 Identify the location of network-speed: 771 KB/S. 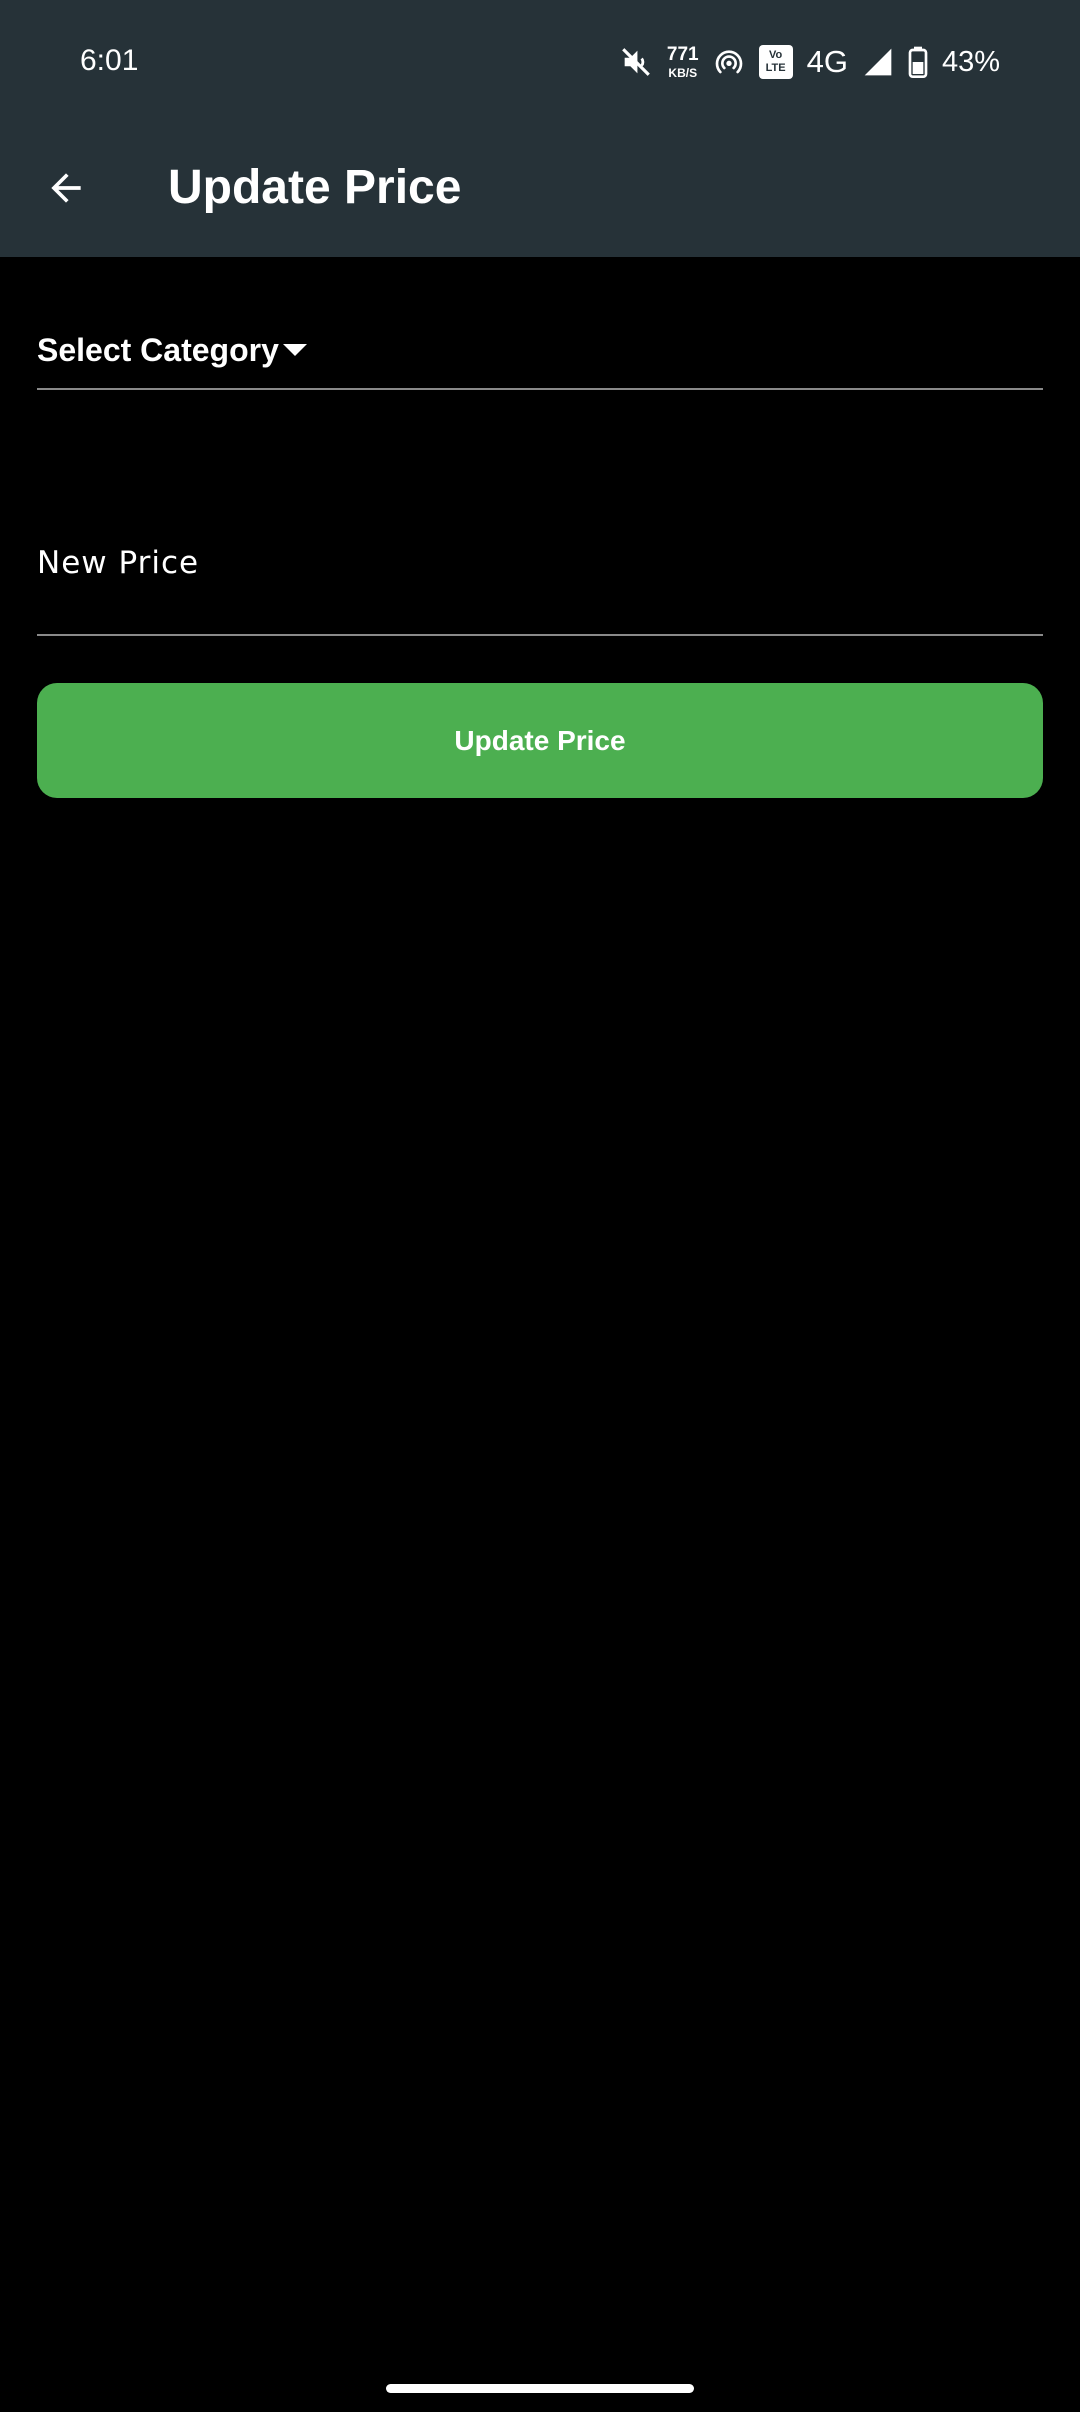
(683, 62).